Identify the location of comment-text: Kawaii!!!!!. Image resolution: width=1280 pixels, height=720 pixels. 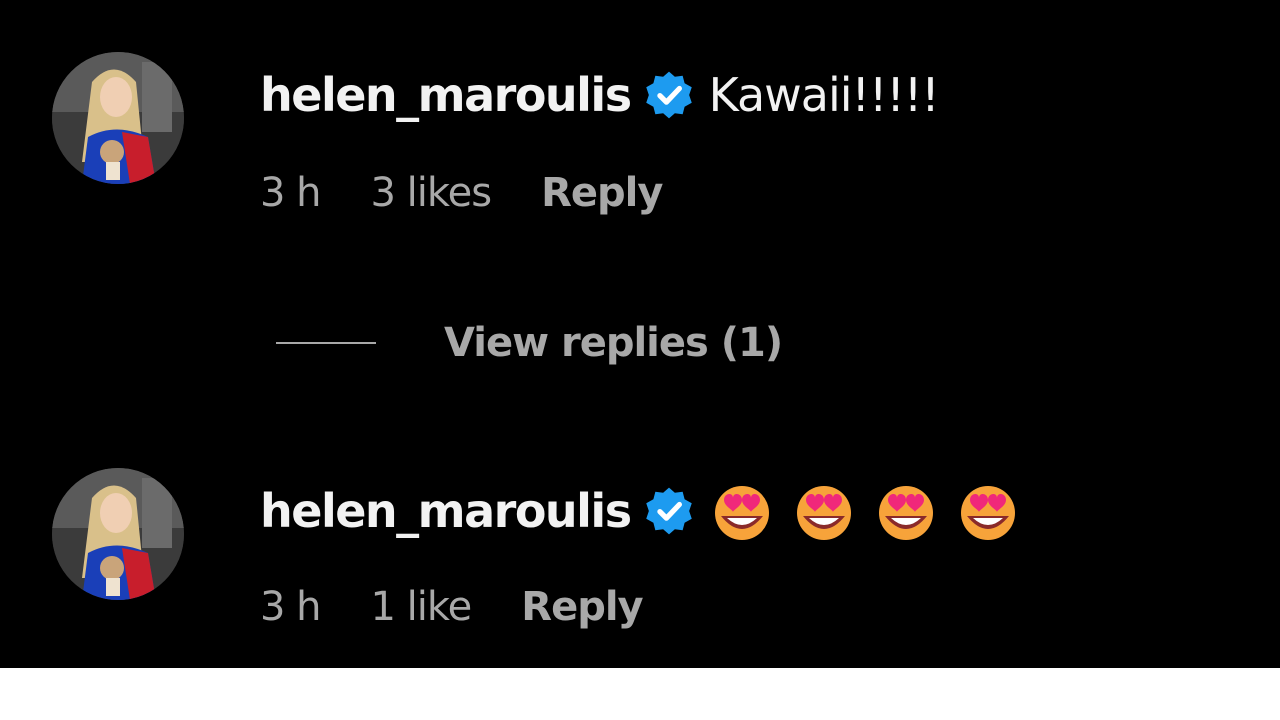
(824, 95).